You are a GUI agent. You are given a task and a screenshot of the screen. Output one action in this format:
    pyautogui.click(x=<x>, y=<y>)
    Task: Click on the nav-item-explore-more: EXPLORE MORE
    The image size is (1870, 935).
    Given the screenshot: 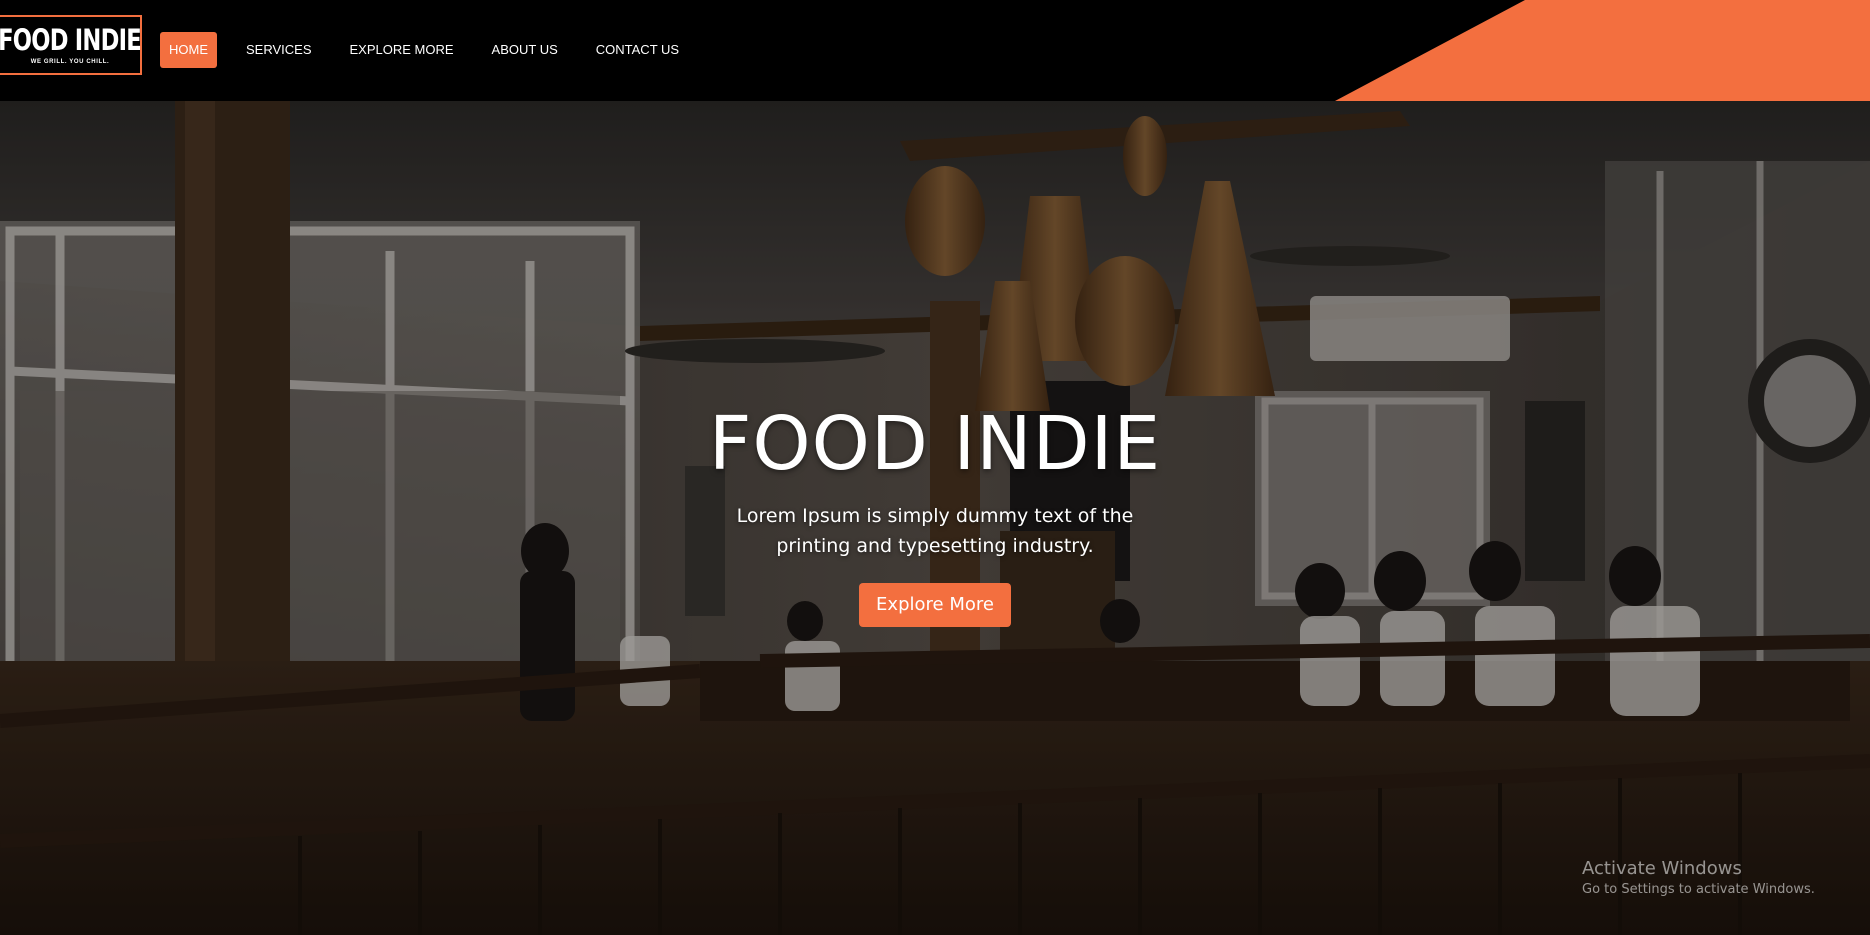 What is the action you would take?
    pyautogui.click(x=402, y=50)
    